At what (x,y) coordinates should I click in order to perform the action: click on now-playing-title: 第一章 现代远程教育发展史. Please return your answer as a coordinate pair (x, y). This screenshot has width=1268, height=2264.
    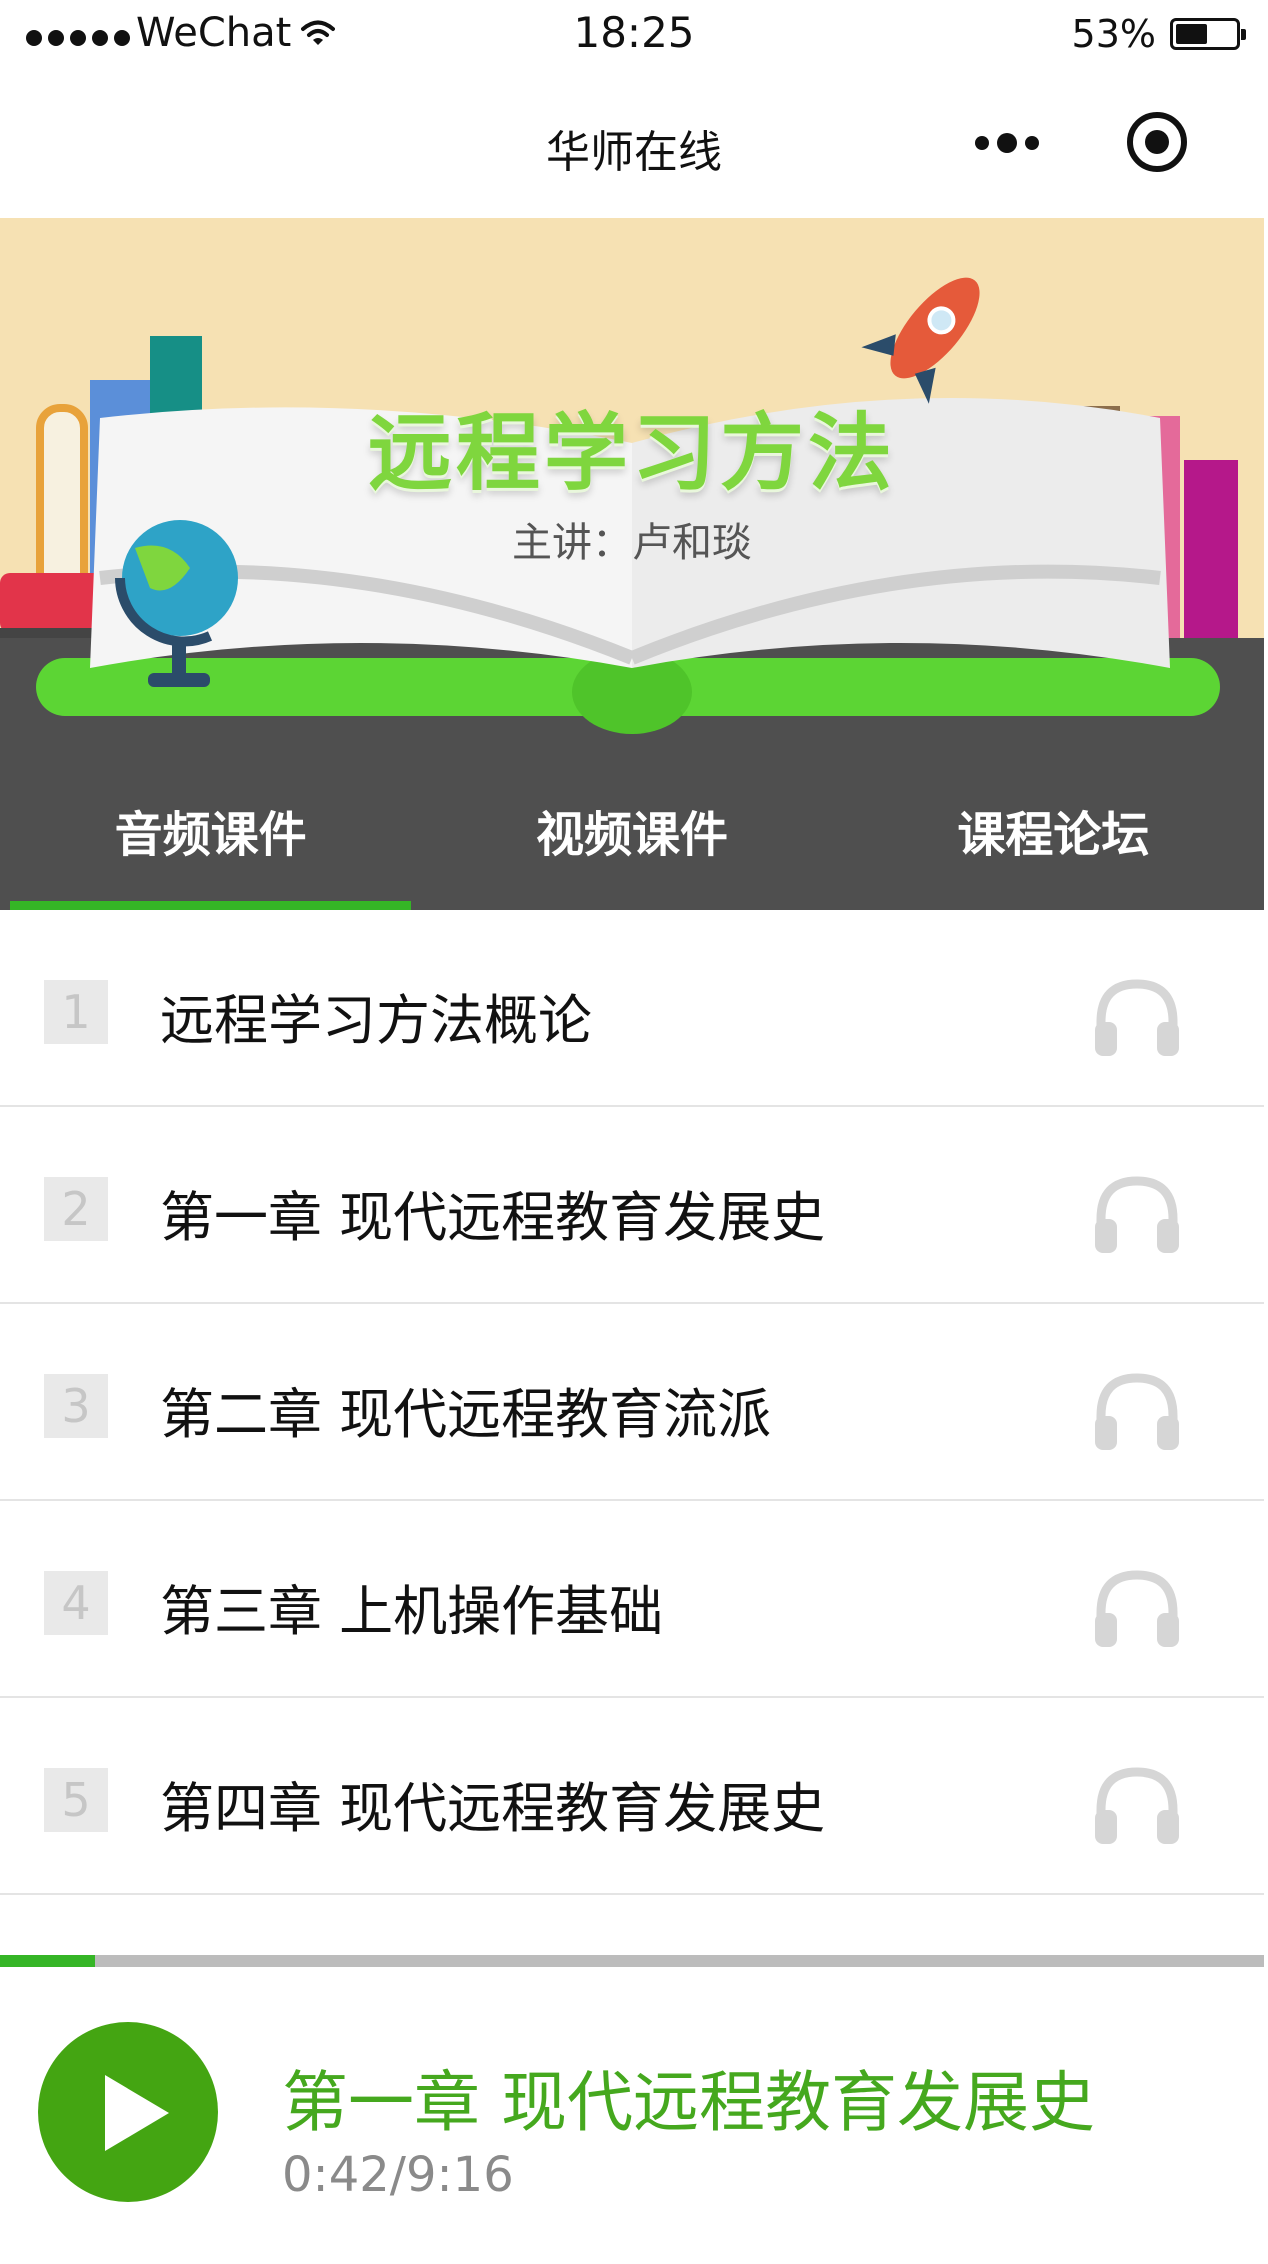
    Looking at the image, I should click on (688, 2102).